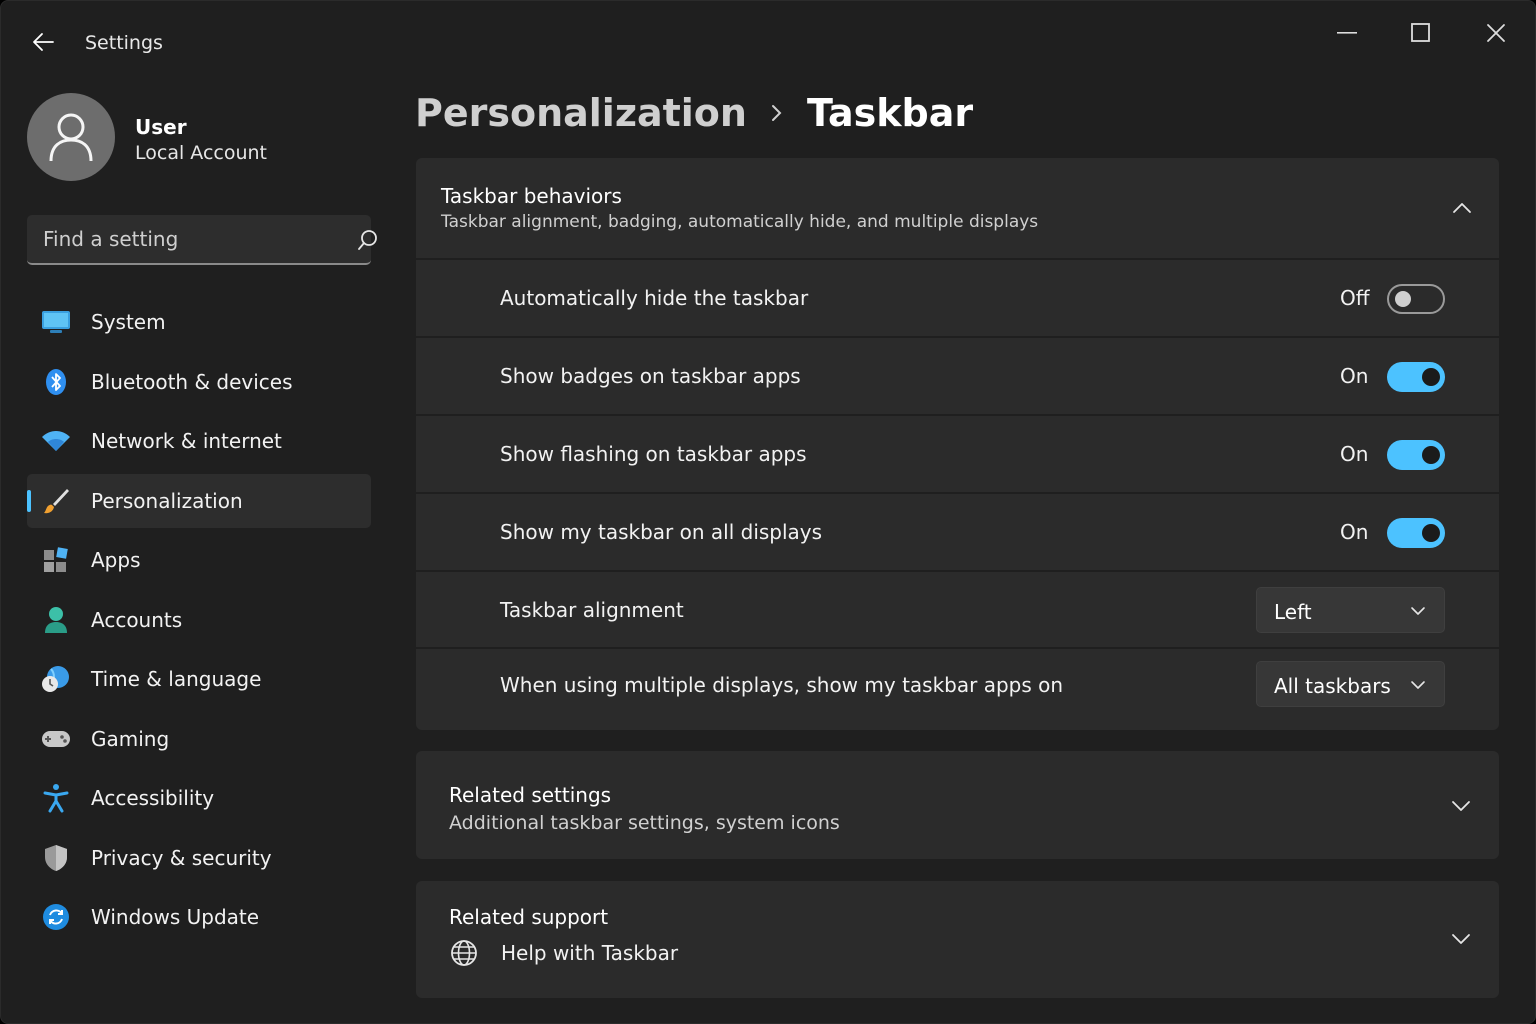 The width and height of the screenshot is (1536, 1024). I want to click on sidebar-item-accessibility: Accessibility, so click(199, 798).